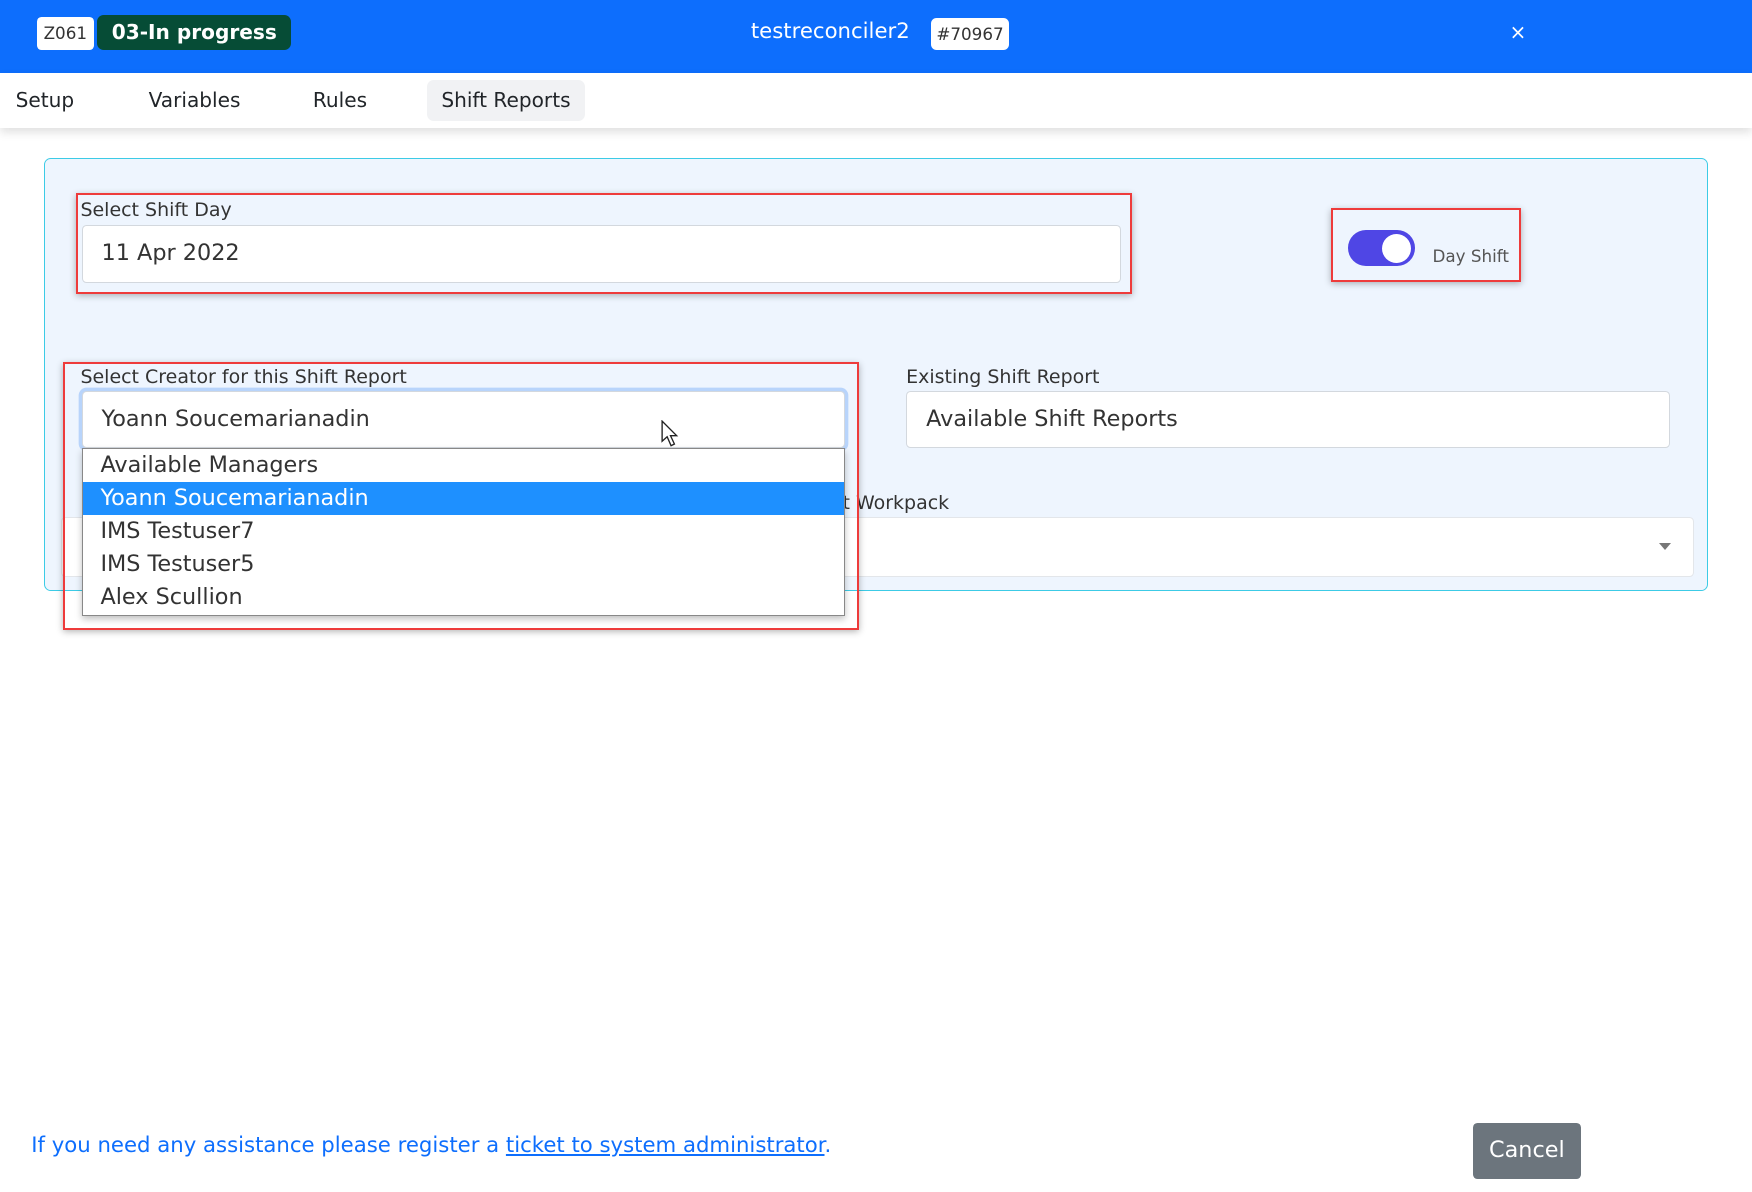  Describe the element at coordinates (339, 100) in the screenshot. I see `tab-rules: Rules` at that location.